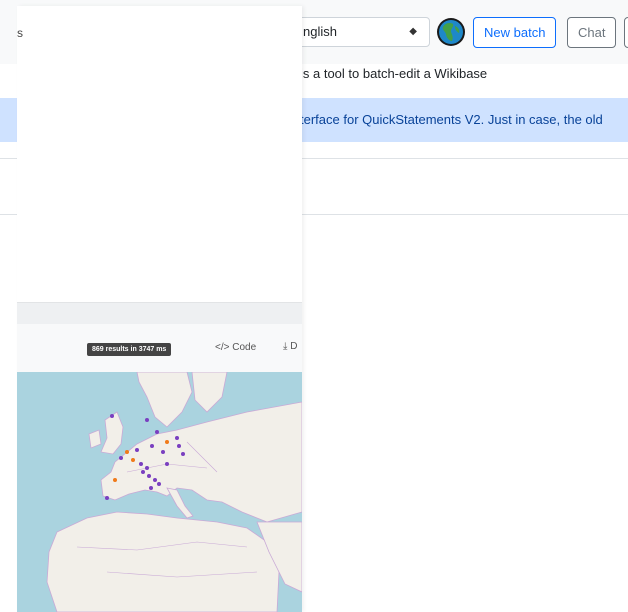 Image resolution: width=628 pixels, height=612 pixels. What do you see at coordinates (20, 33) in the screenshot?
I see `truncated-label: s` at bounding box center [20, 33].